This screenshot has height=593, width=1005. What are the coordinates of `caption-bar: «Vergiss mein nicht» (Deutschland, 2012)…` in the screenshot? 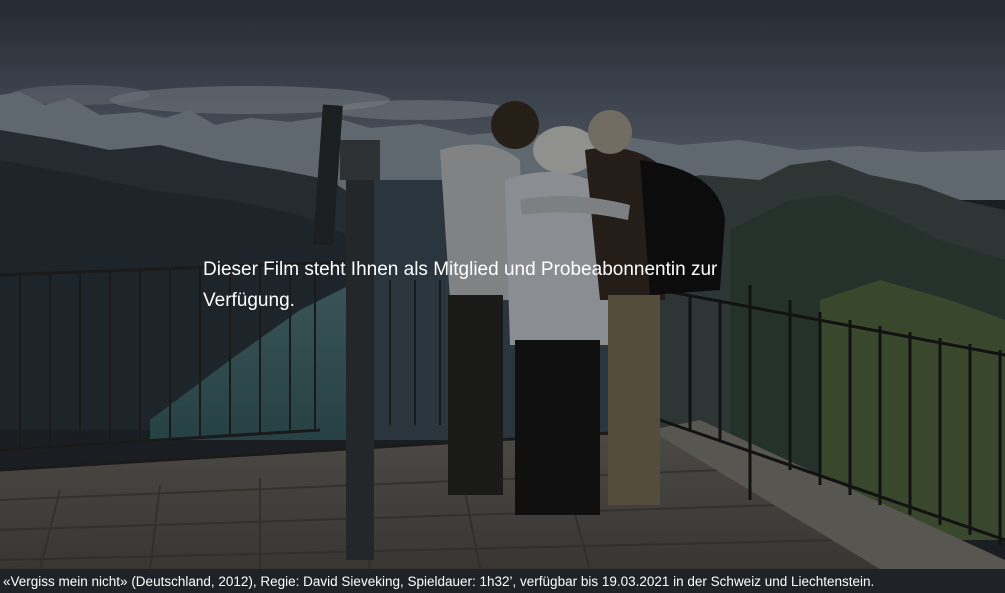 It's located at (502, 581).